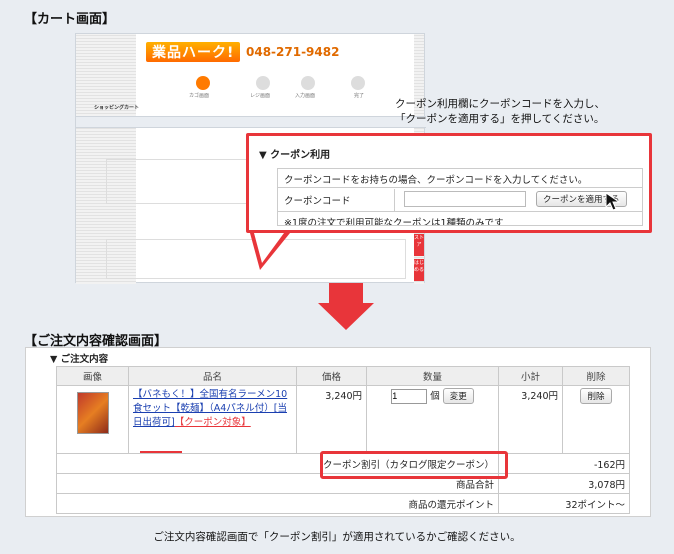 Image resolution: width=674 pixels, height=554 pixels. Describe the element at coordinates (331, 419) in the screenshot. I see `price-cell: 3,240円` at that location.